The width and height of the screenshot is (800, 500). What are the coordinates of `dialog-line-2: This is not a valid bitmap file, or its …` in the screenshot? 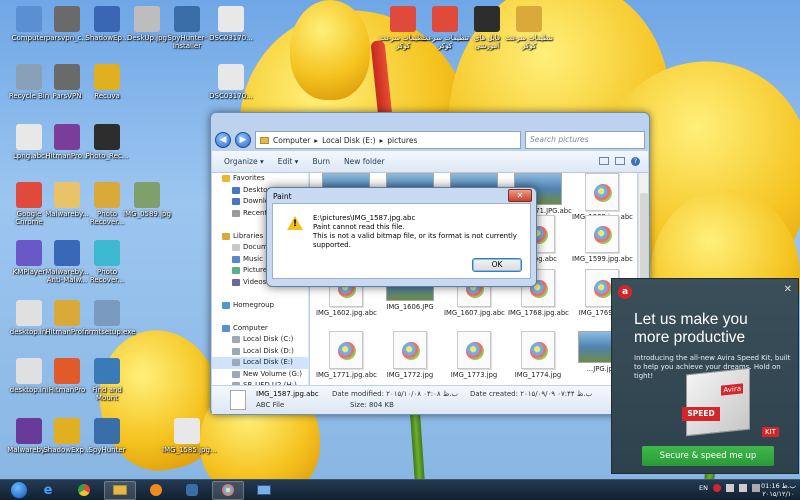 It's located at (415, 240).